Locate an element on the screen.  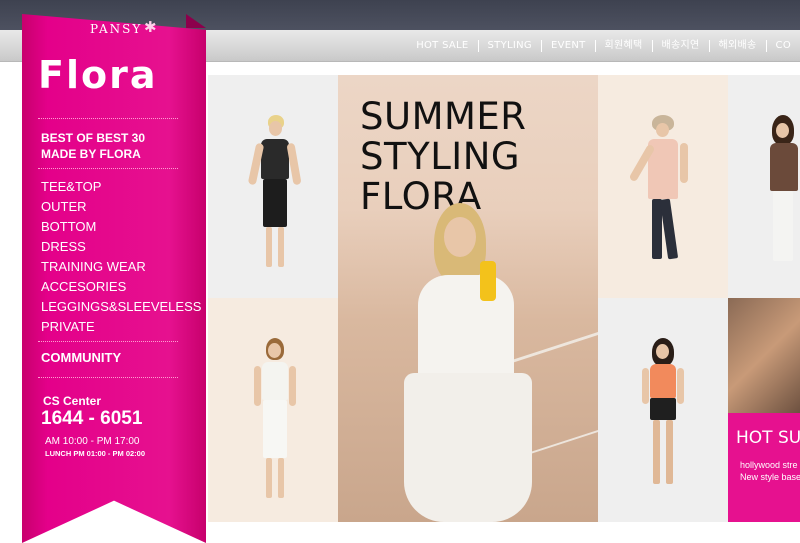
hero-title-line-1: SUMMER is located at coordinates (443, 116).